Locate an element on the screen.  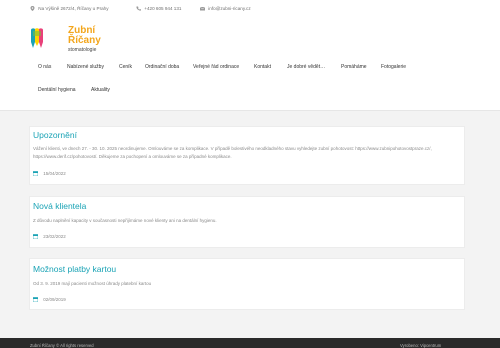
email-item: info@zubni-ricany.cz is located at coordinates (225, 8).